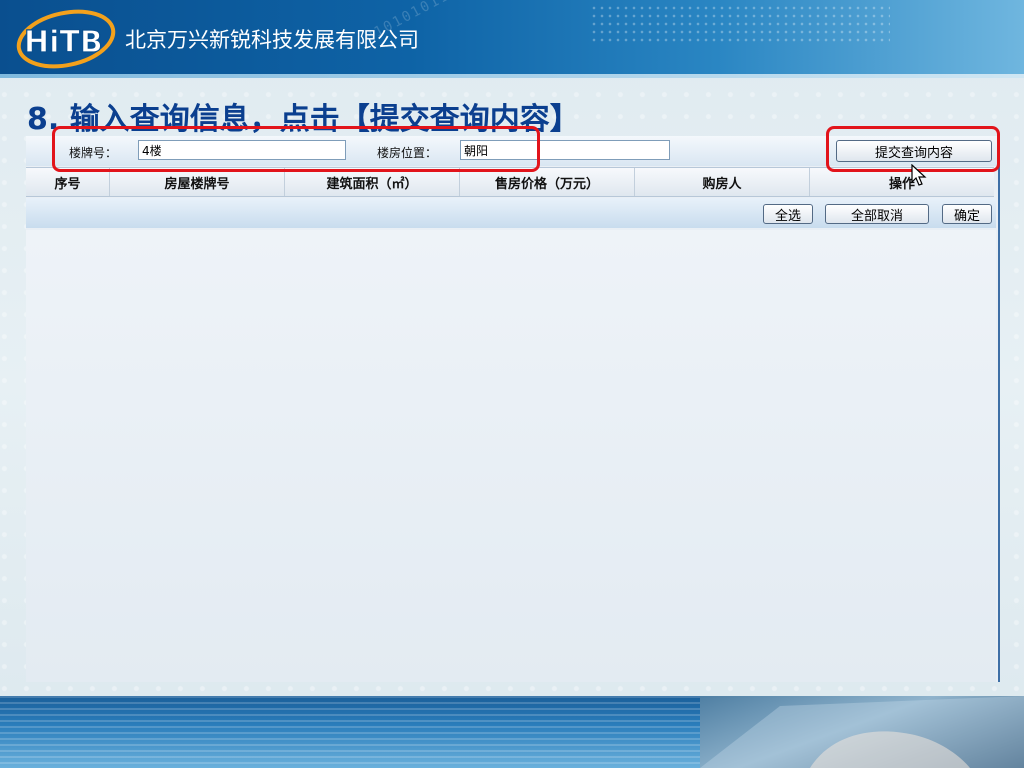 The height and width of the screenshot is (768, 1024). I want to click on column-header: 建筑面积（㎡）, so click(372, 182).